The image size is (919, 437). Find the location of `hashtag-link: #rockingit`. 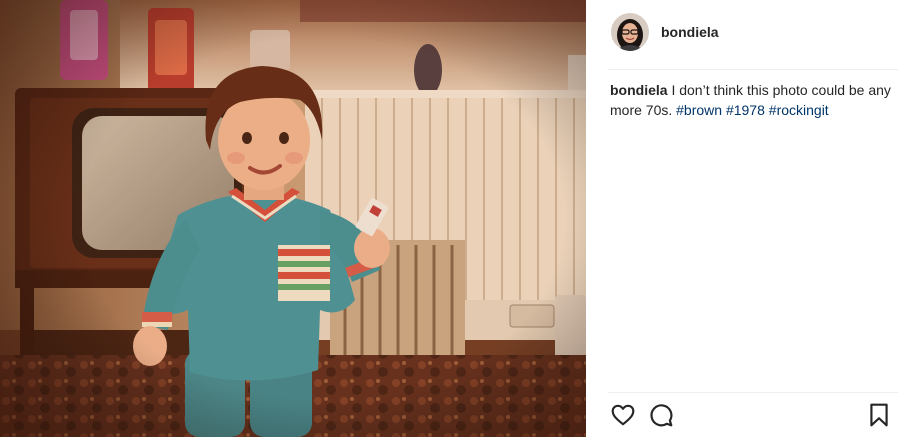

hashtag-link: #rockingit is located at coordinates (799, 110).